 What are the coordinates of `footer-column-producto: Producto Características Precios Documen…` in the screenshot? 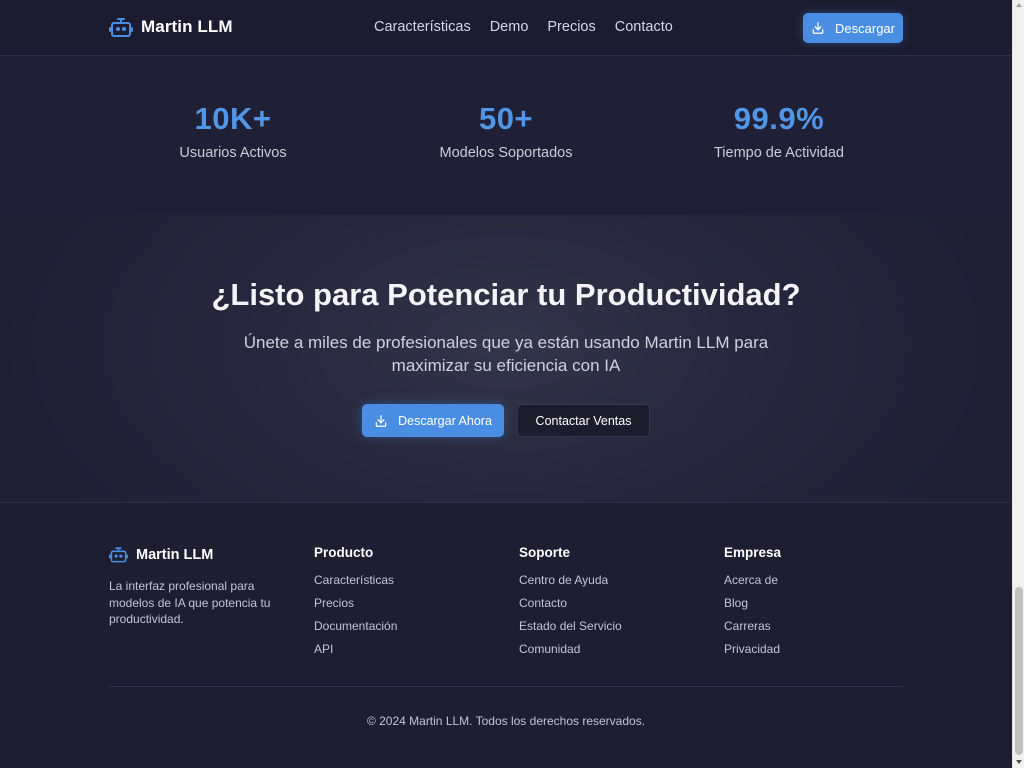 It's located at (355, 605).